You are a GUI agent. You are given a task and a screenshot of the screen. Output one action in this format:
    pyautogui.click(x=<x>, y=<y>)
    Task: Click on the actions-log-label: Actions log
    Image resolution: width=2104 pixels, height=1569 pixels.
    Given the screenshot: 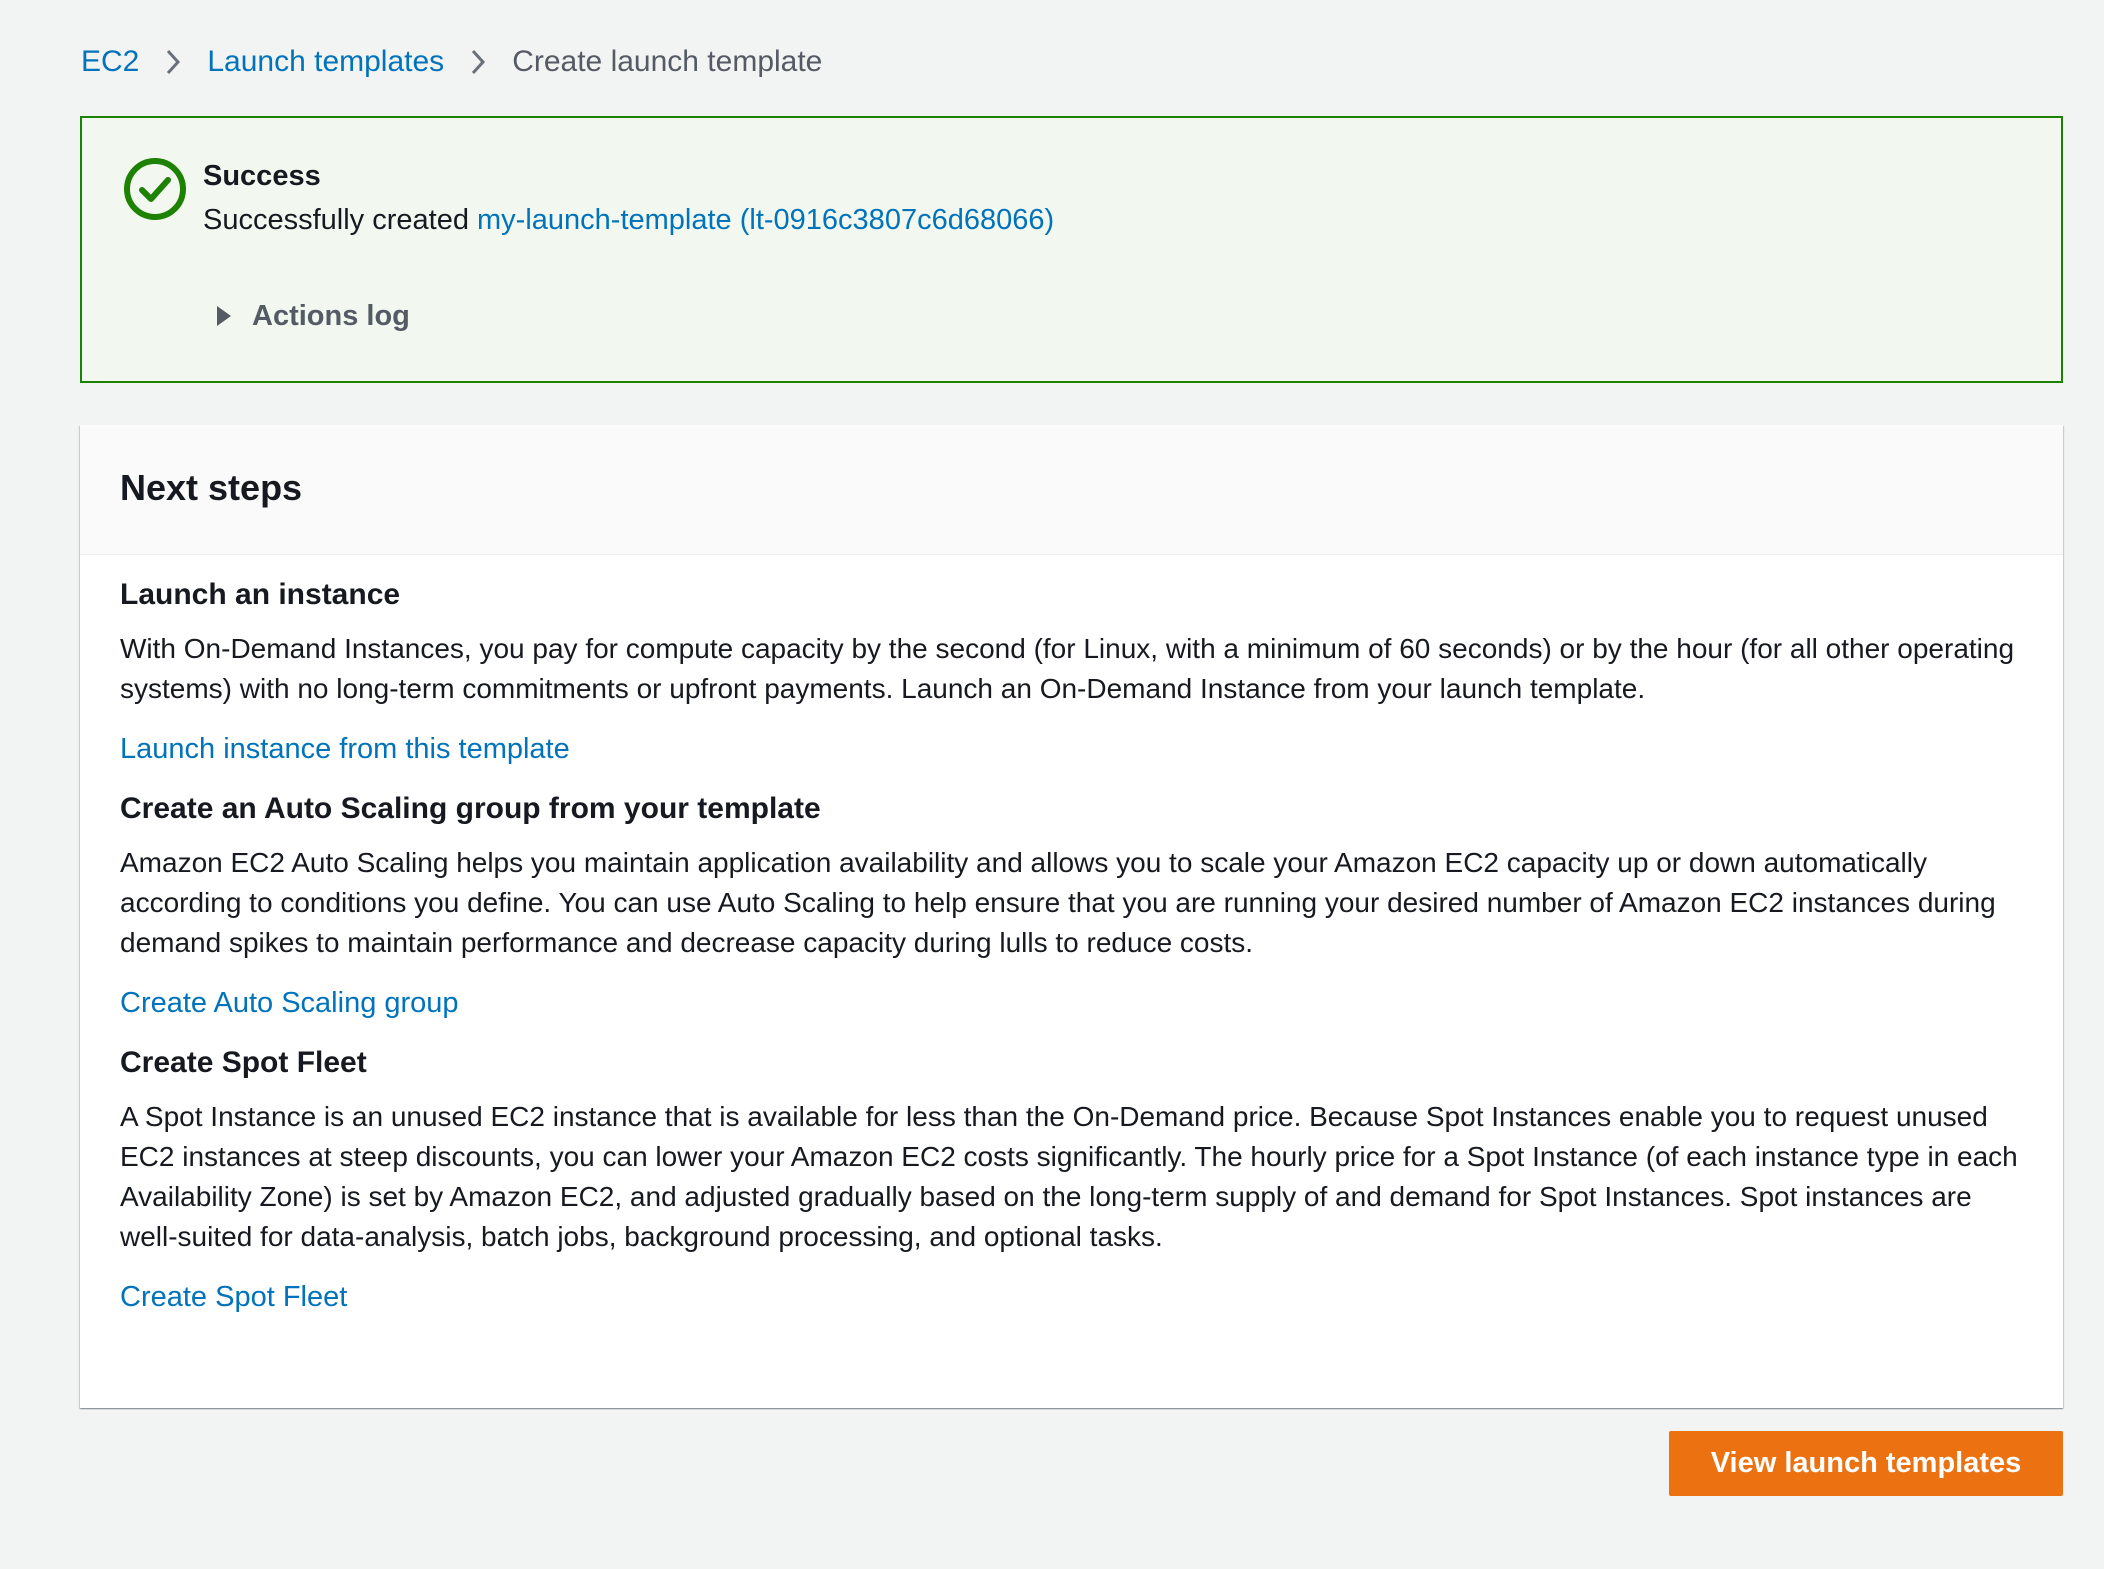 What is the action you would take?
    pyautogui.click(x=331, y=316)
    